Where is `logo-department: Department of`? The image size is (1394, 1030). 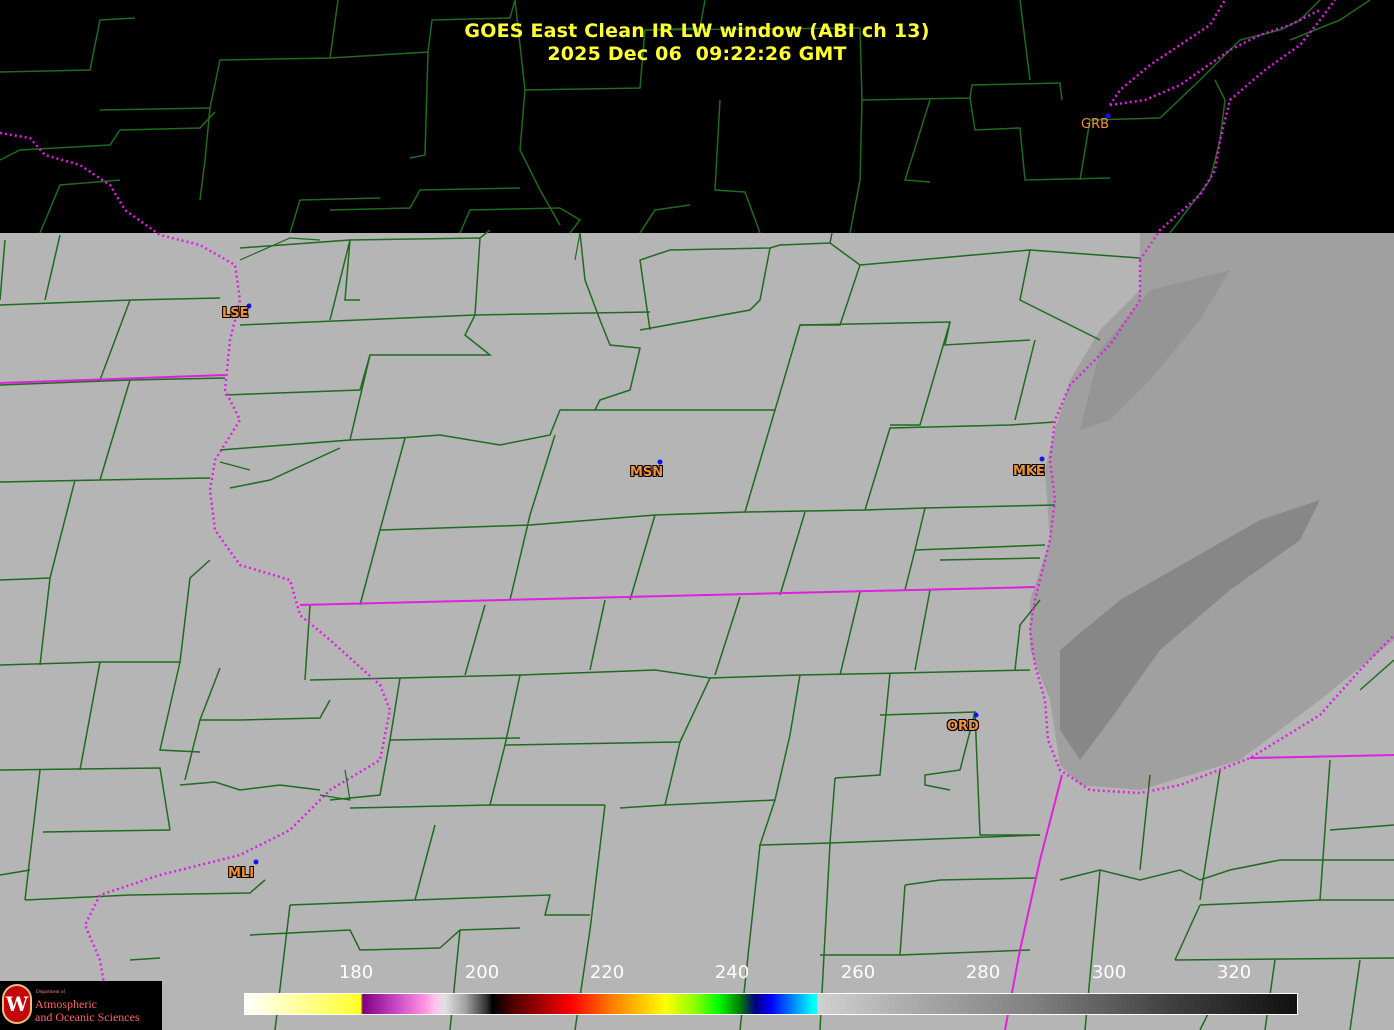
logo-department: Department of is located at coordinates (51, 992).